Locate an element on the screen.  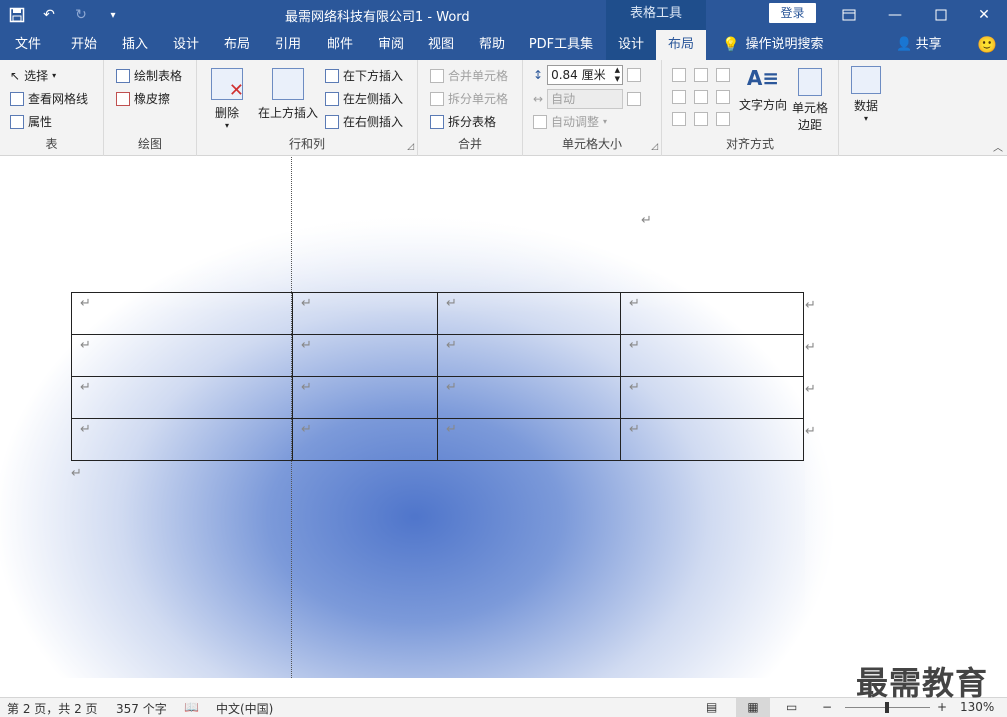
select-button: ↖ 选择 ▾ is located at coordinates (33, 75).